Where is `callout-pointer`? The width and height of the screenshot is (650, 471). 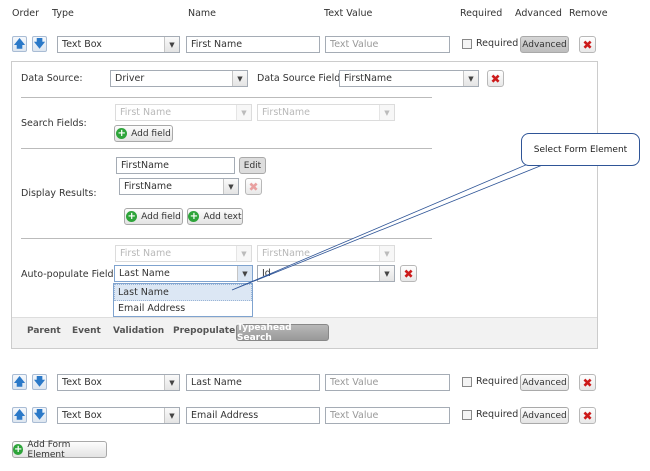
callout-pointer is located at coordinates (386, 227).